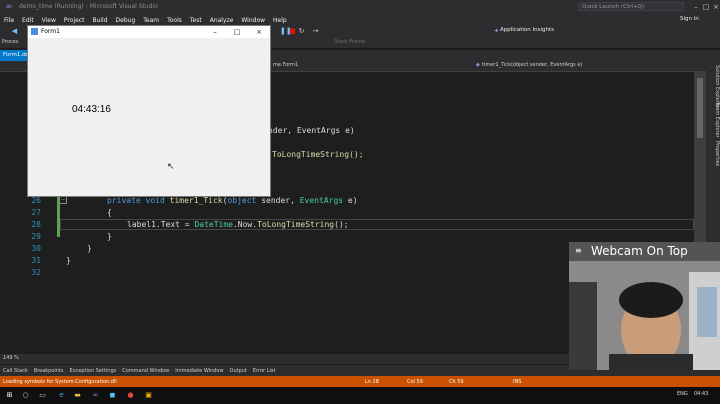  I want to click on line-number: 26, so click(36, 200).